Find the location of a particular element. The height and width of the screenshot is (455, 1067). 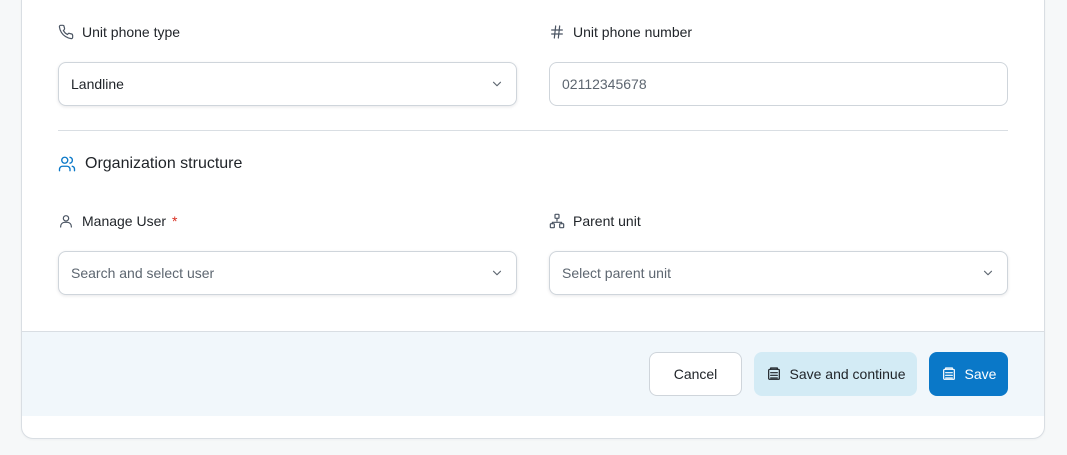

manage-user-label-text: Manage User is located at coordinates (124, 221).